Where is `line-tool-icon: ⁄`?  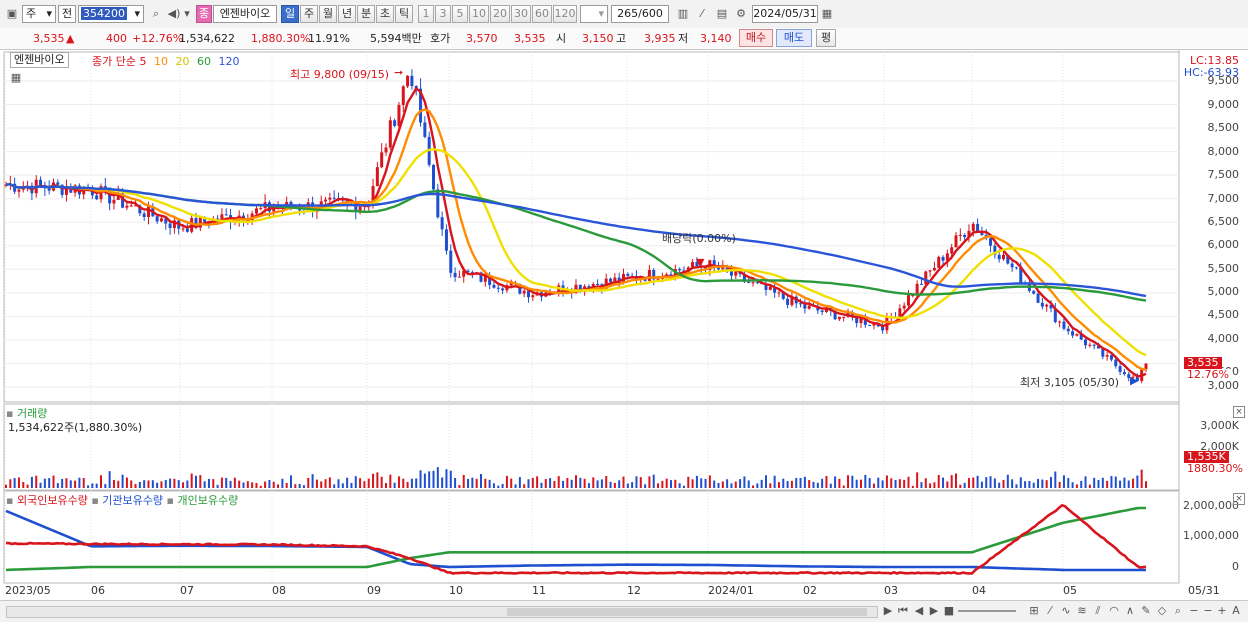
line-tool-icon: ⁄ is located at coordinates (1050, 611).